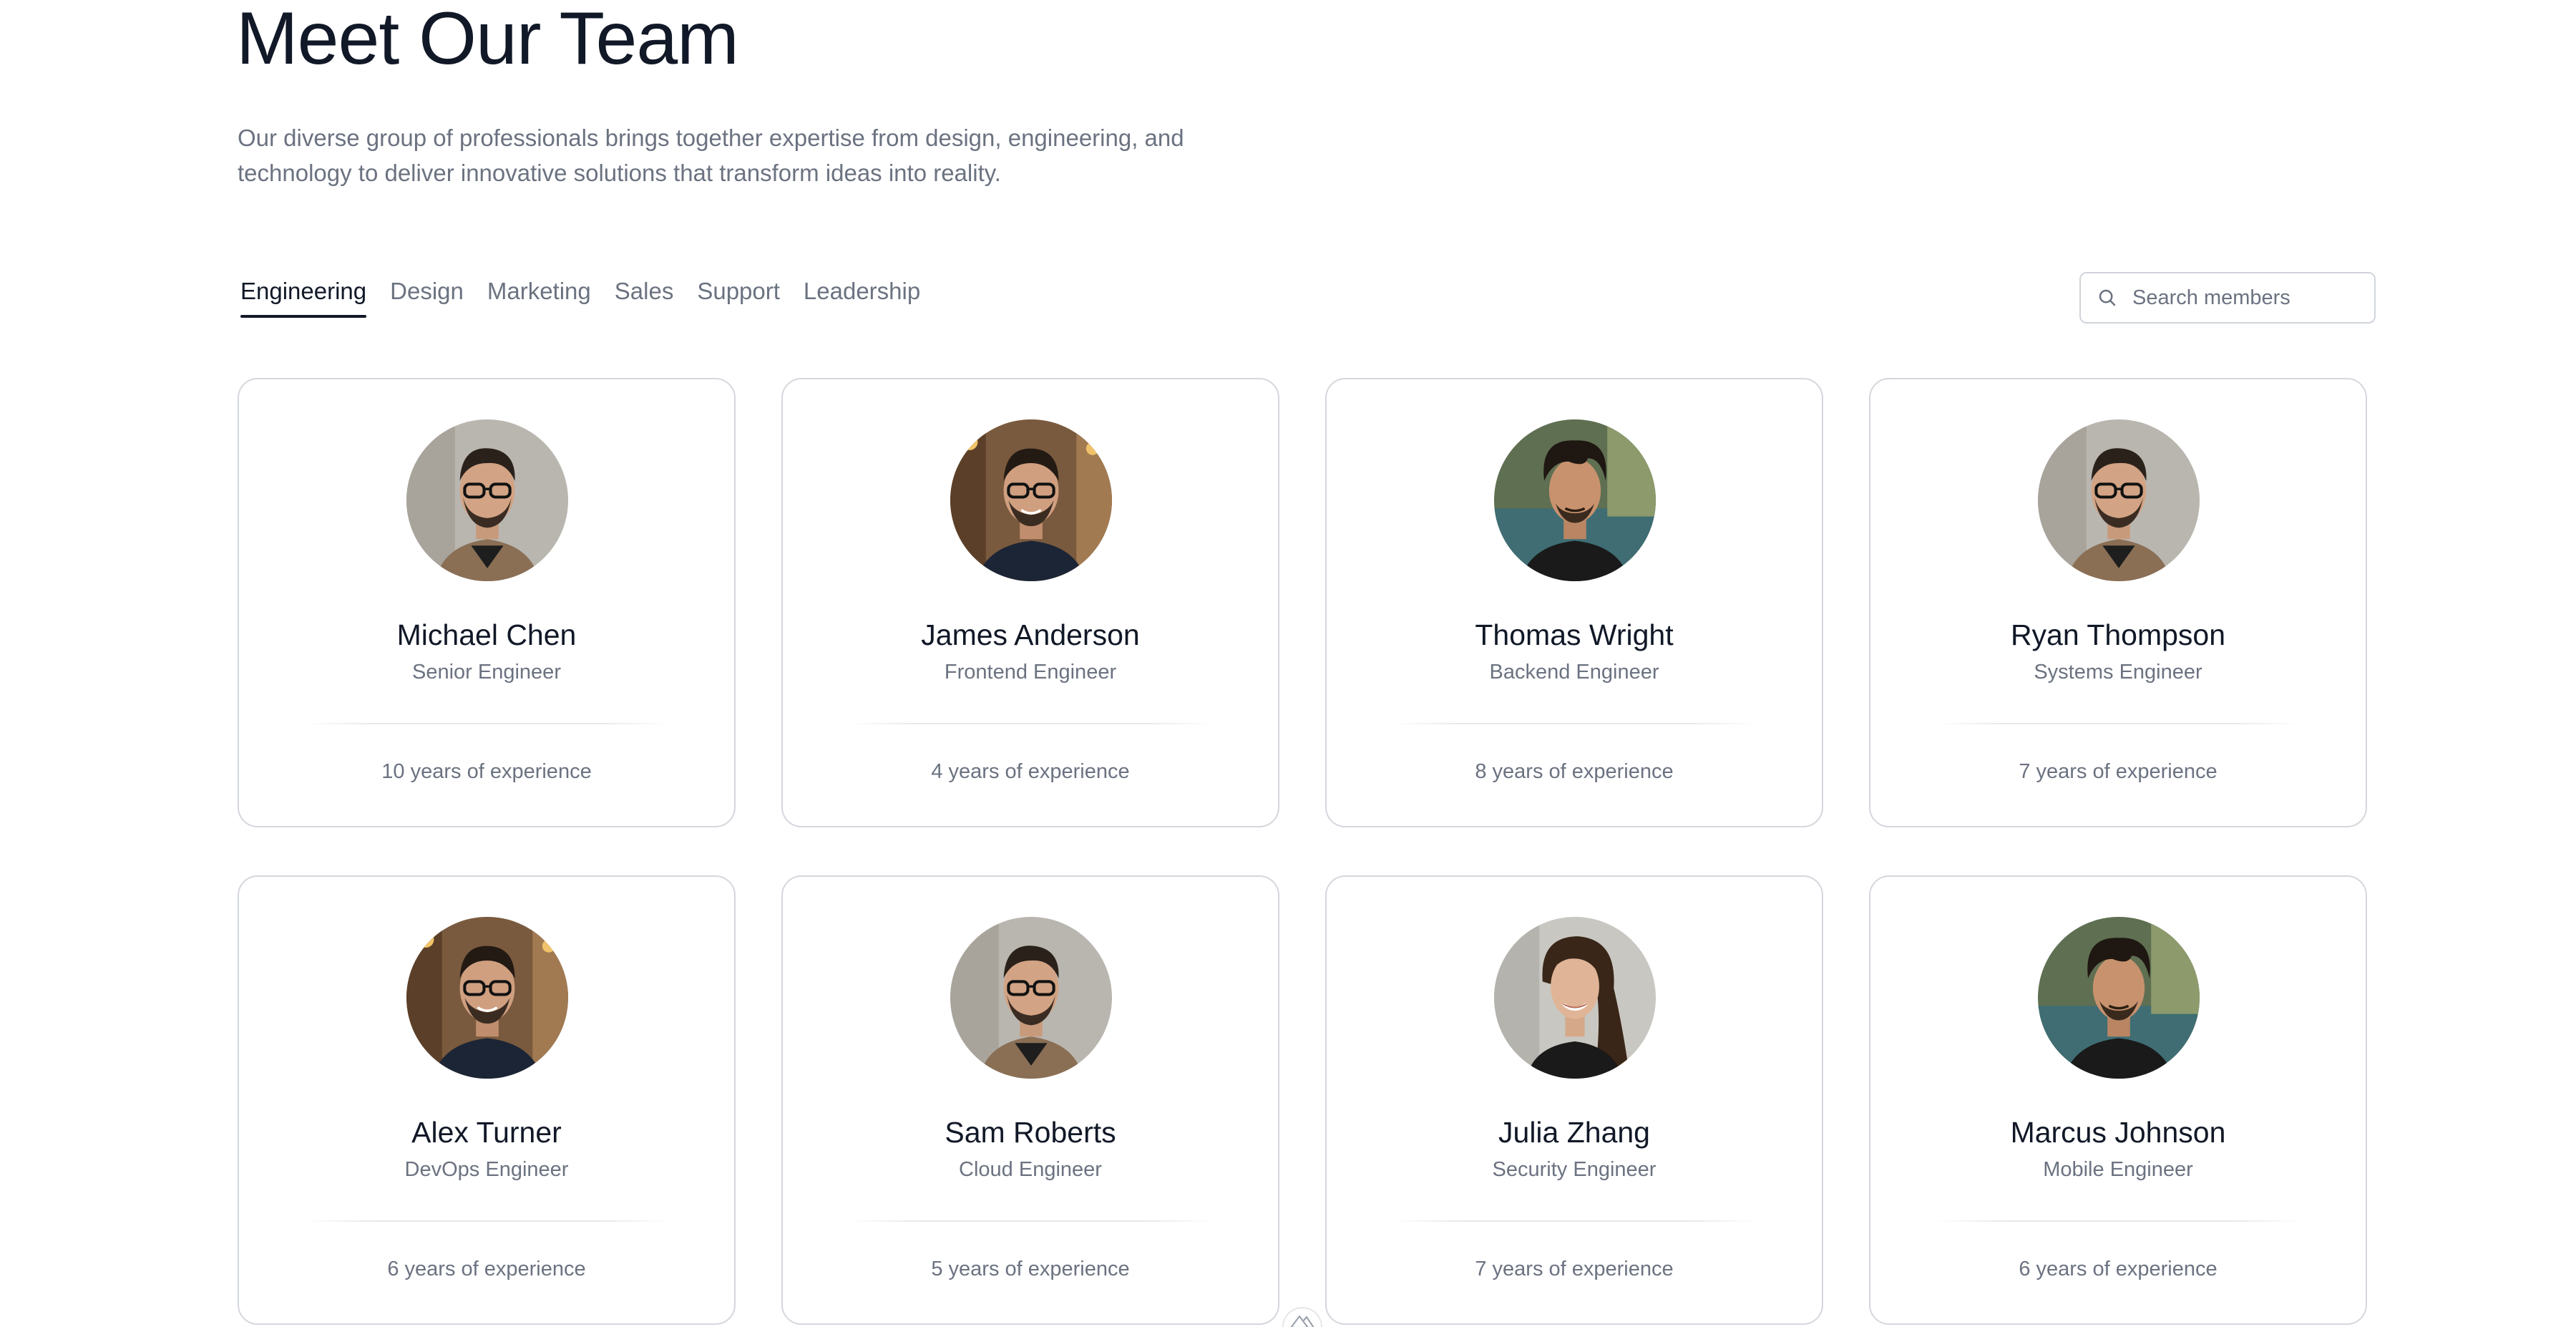  Describe the element at coordinates (487, 40) in the screenshot. I see `page-title: Meet Our Team` at that location.